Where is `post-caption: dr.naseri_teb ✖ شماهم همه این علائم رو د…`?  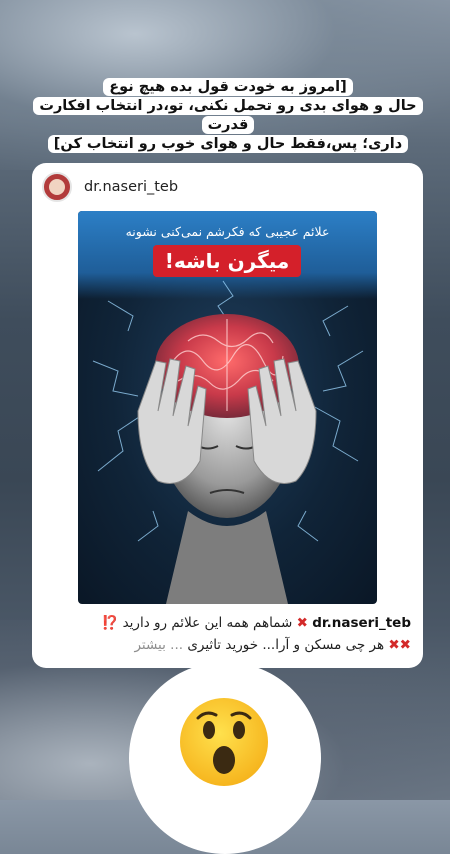
post-caption: dr.naseri_teb ✖ شماهم همه این علائم رو د… is located at coordinates (227, 634).